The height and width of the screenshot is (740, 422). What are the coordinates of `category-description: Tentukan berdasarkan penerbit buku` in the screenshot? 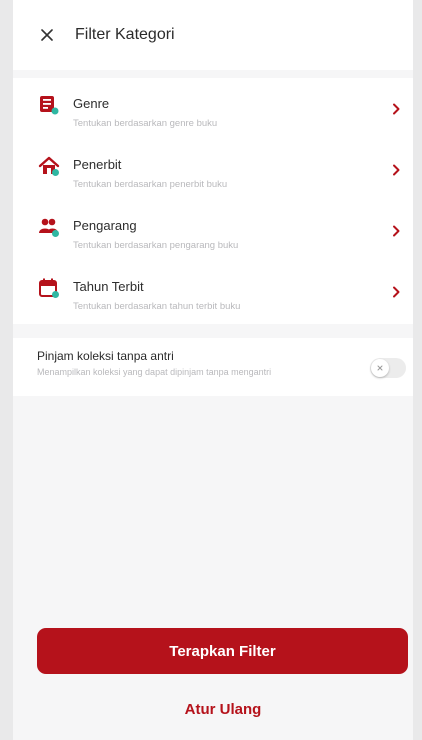 It's located at (150, 184).